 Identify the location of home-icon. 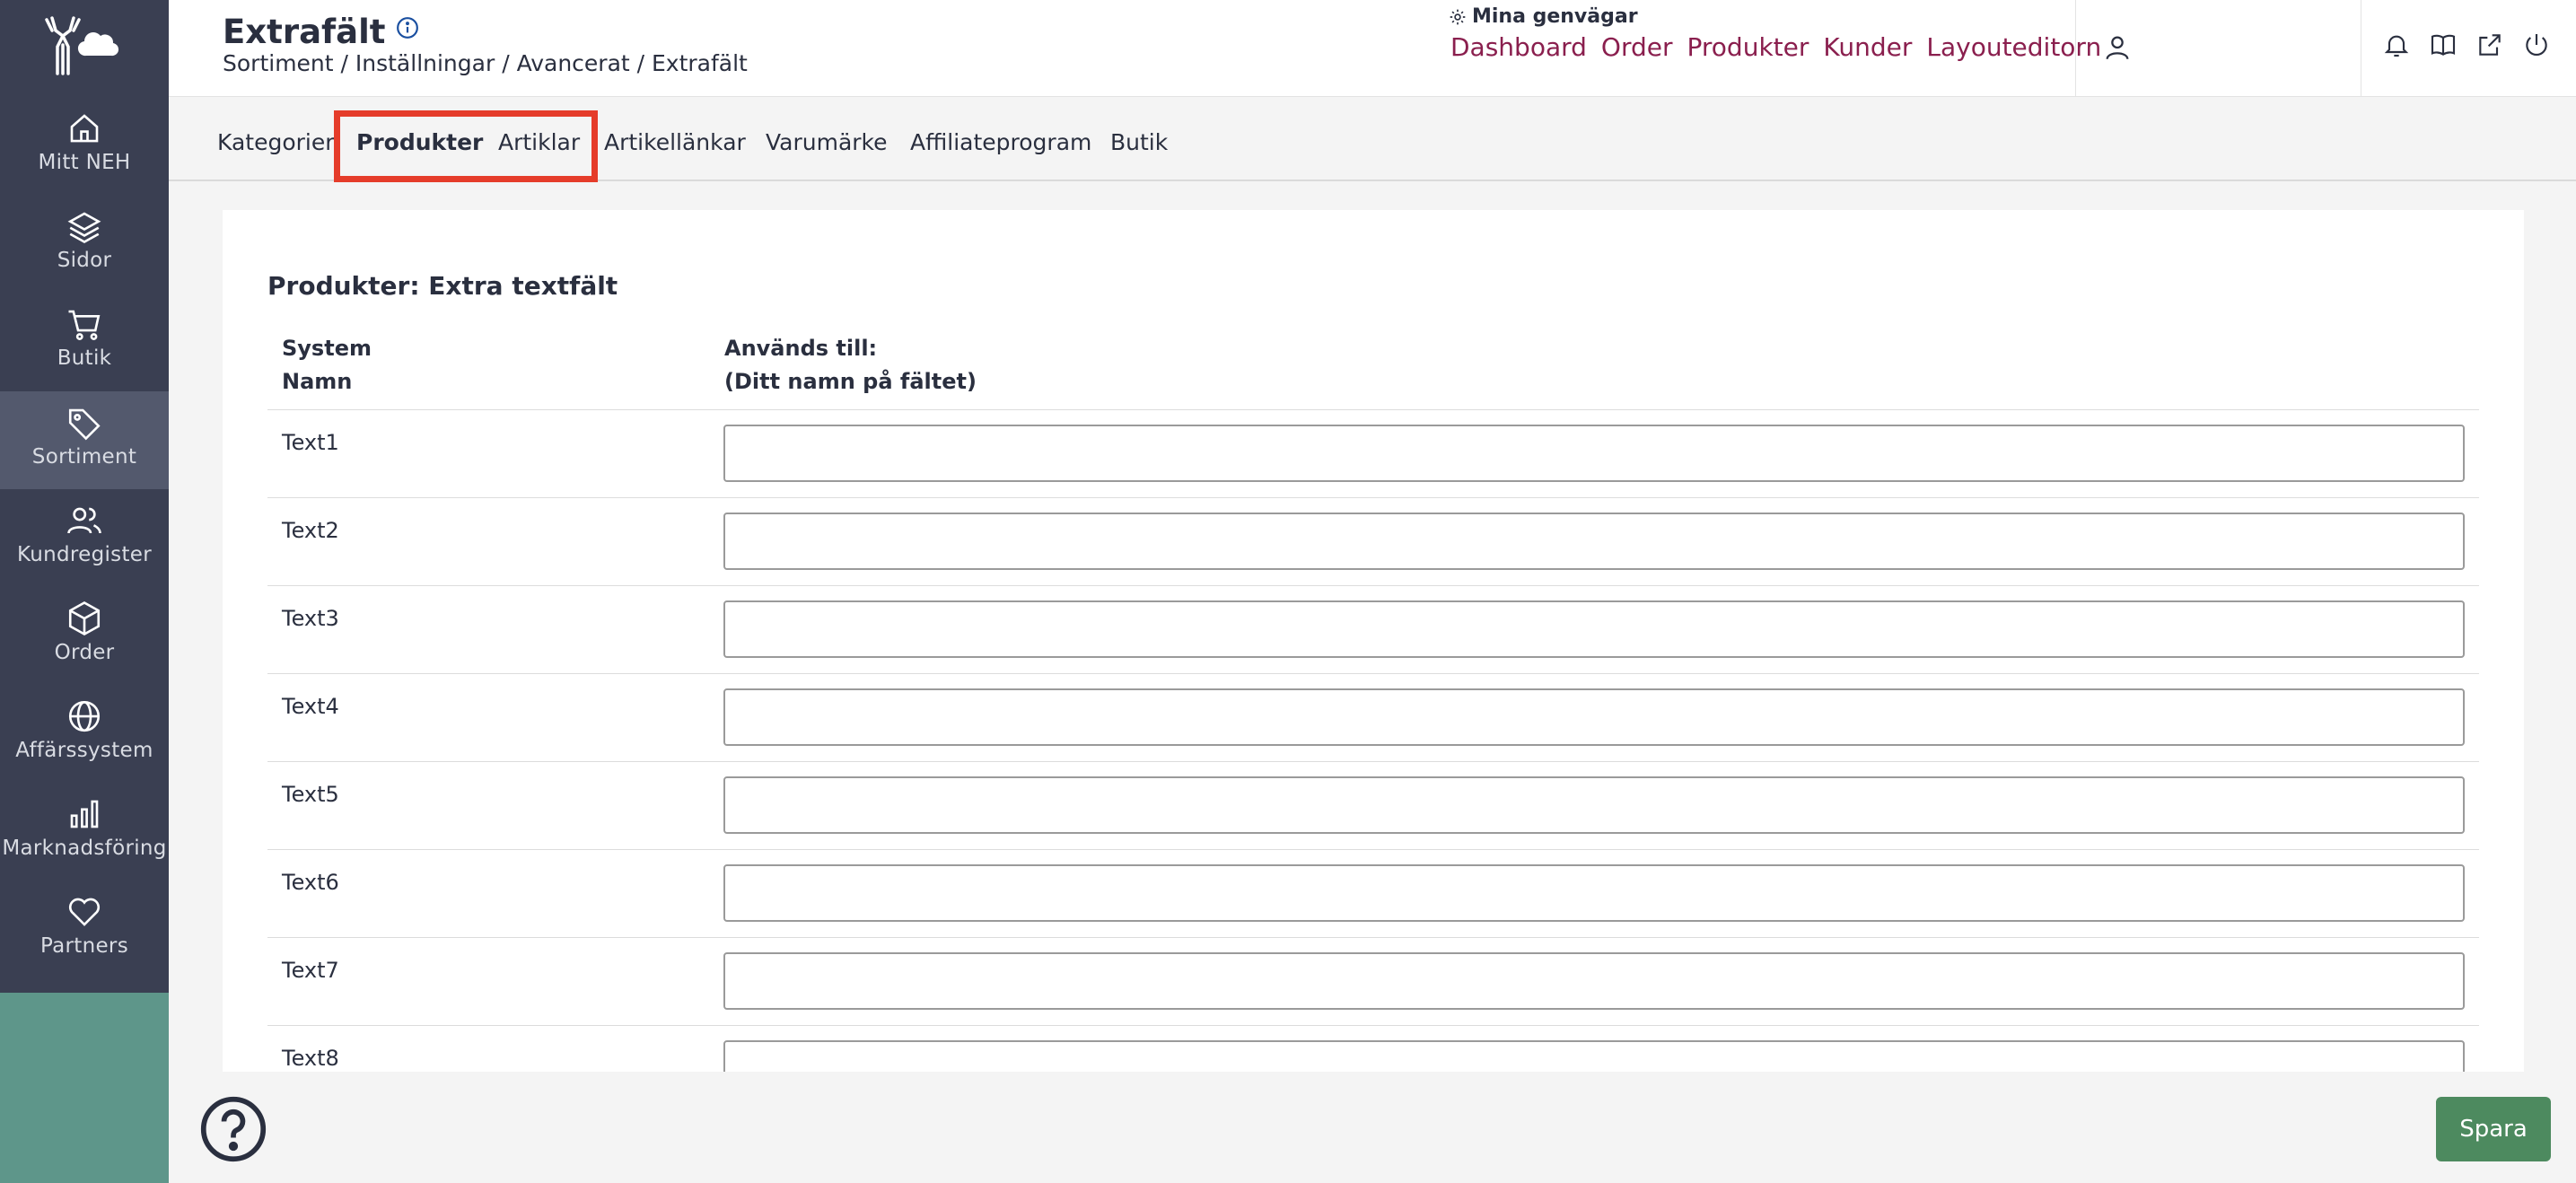
(84, 129).